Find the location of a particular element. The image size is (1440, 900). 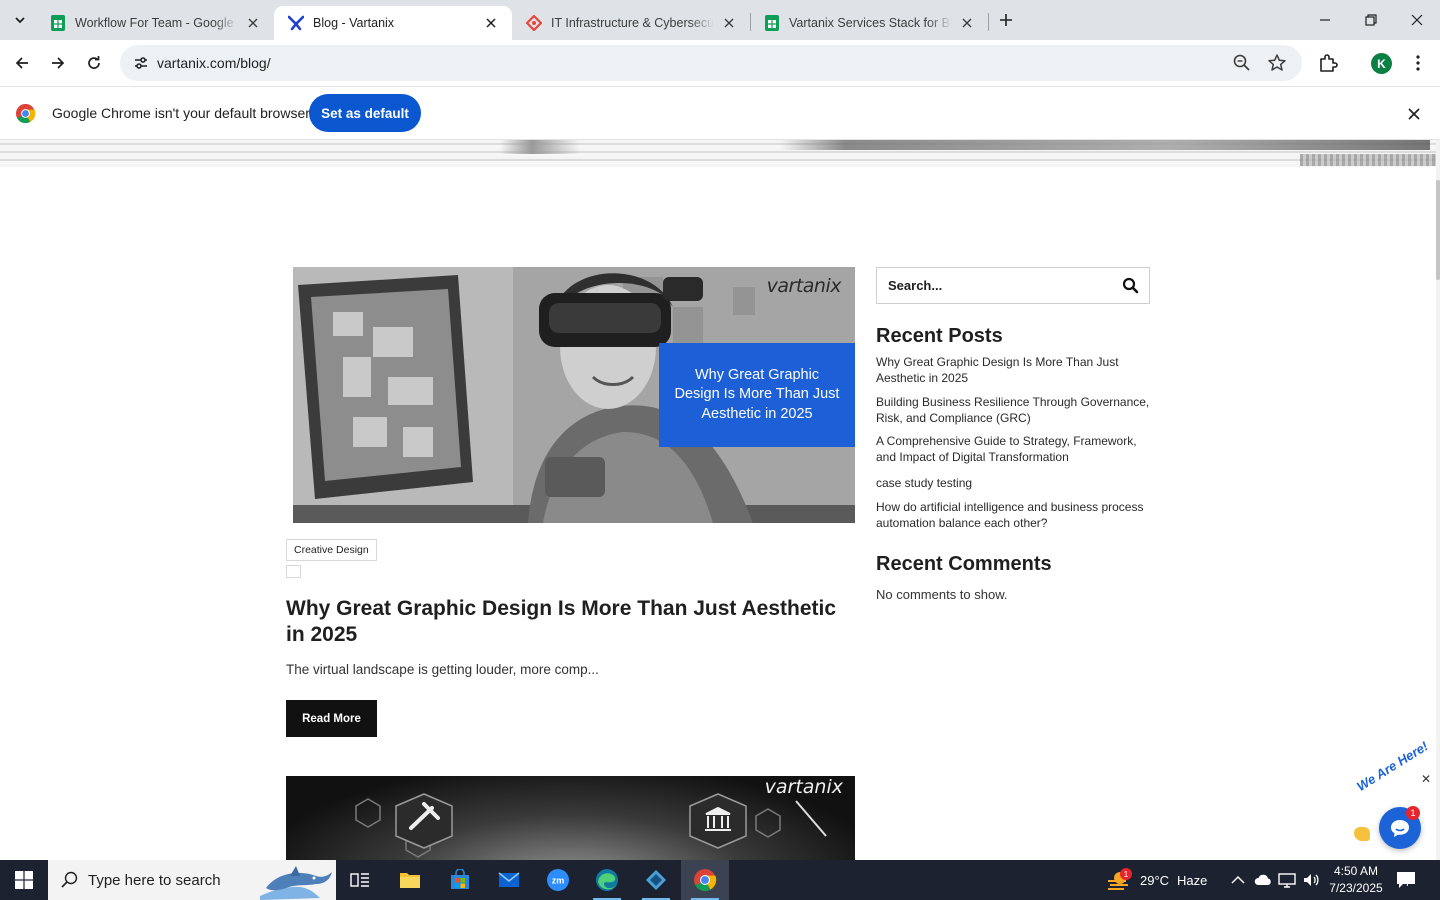

post-meta-placeholder is located at coordinates (293, 571).